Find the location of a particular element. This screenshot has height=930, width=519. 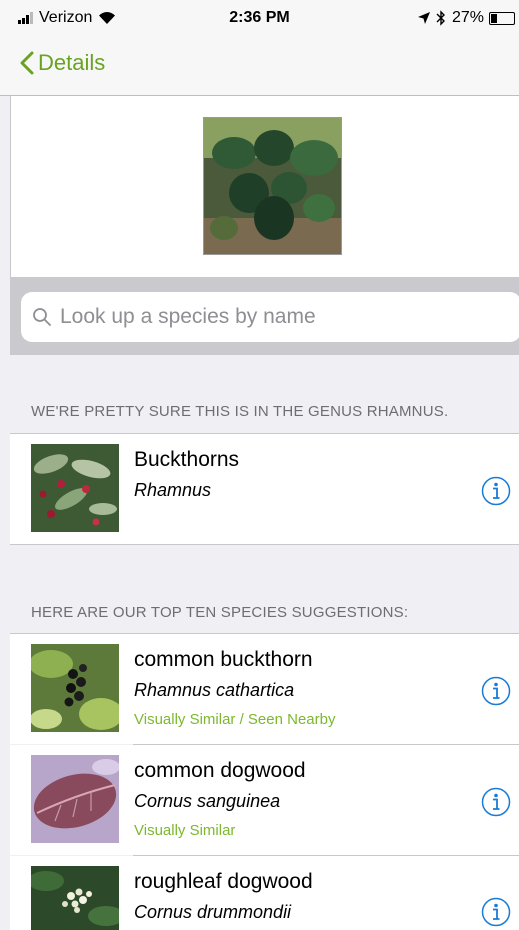

navigation-bar: Details is located at coordinates (259, 67).